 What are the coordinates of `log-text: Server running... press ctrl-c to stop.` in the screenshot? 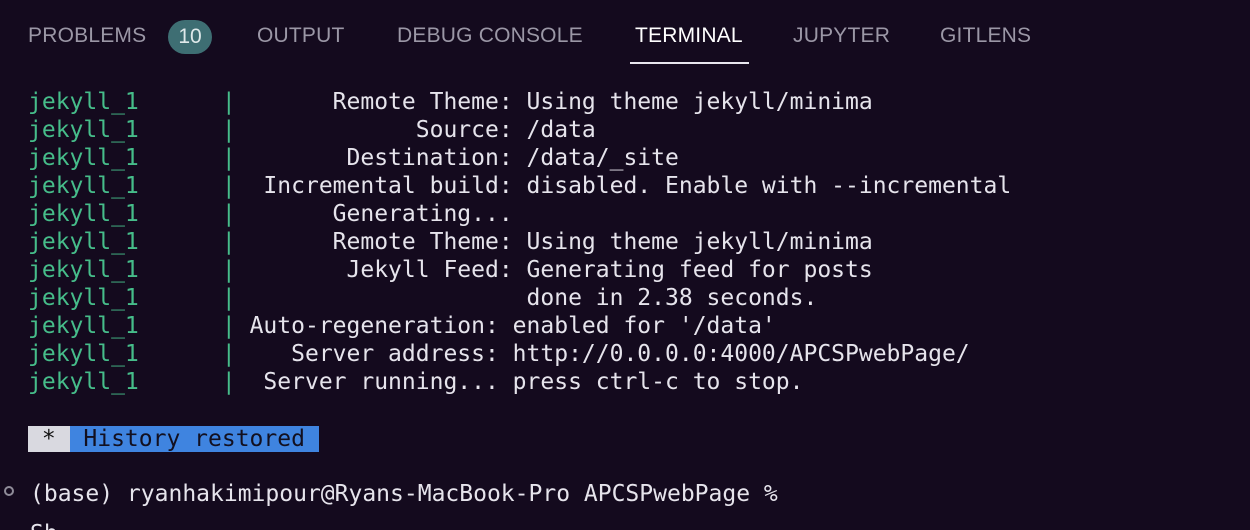 It's located at (519, 382).